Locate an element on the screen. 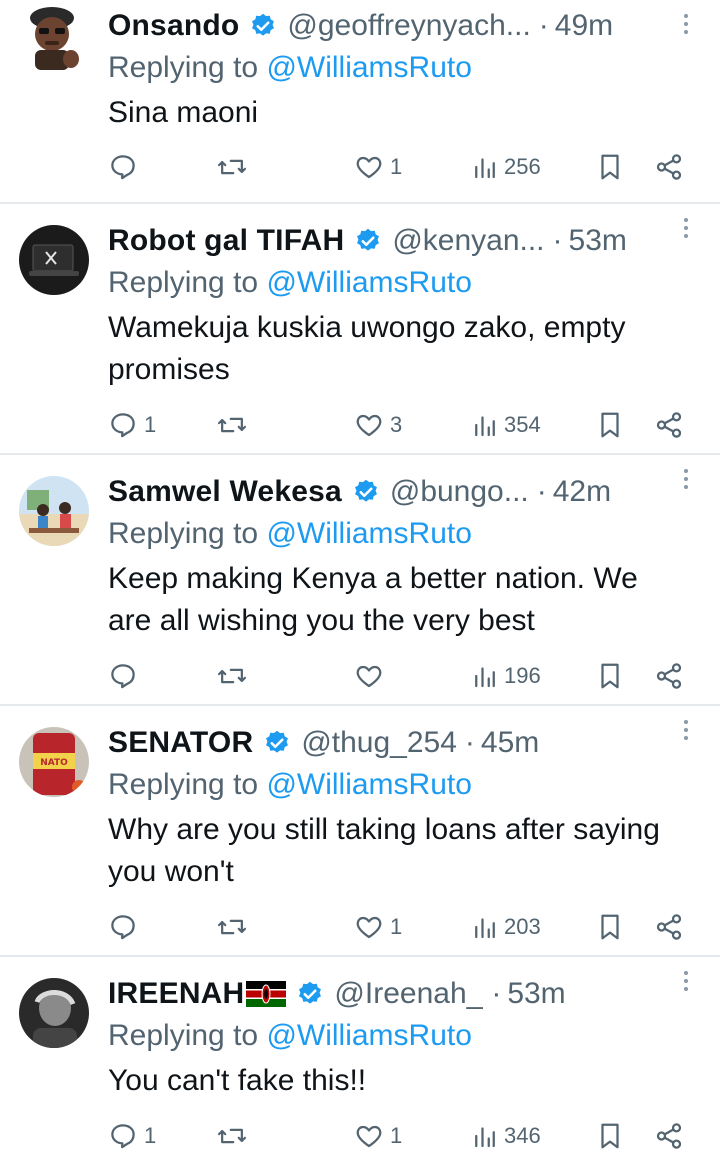  view-count: 256 is located at coordinates (522, 166).